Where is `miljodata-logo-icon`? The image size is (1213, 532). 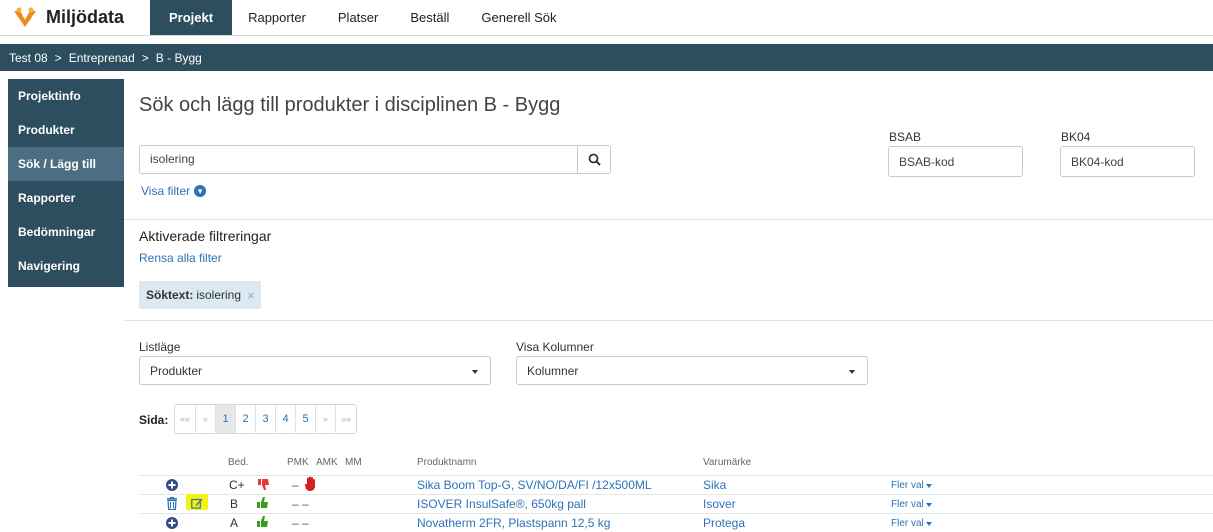
miljodata-logo-icon is located at coordinates (25, 17).